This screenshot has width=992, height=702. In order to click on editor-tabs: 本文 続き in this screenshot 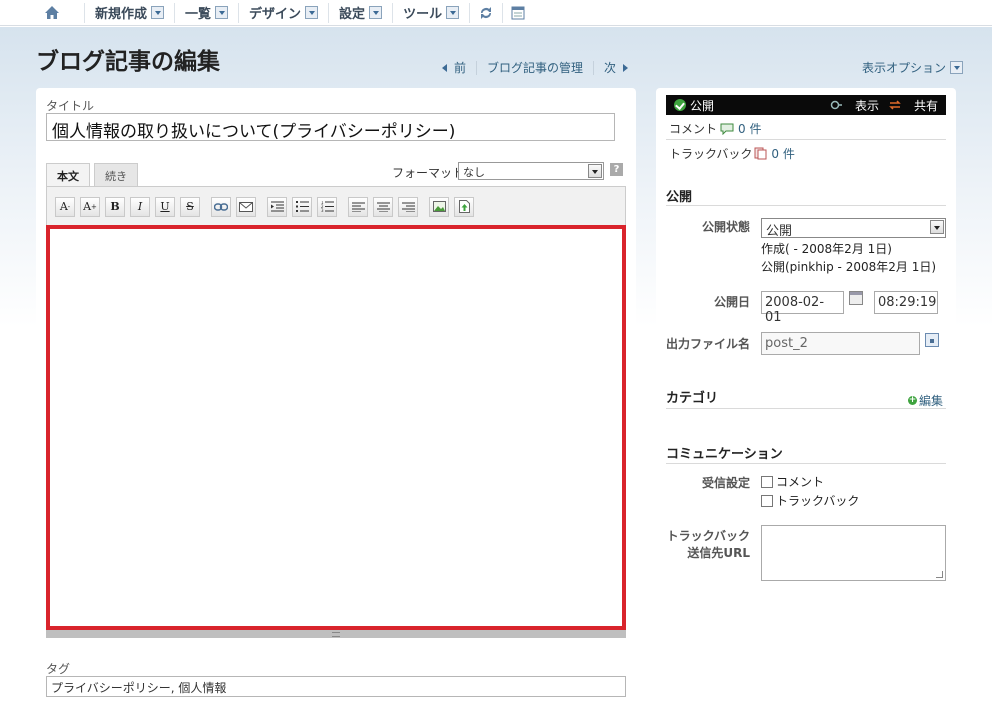, I will do `click(94, 175)`.